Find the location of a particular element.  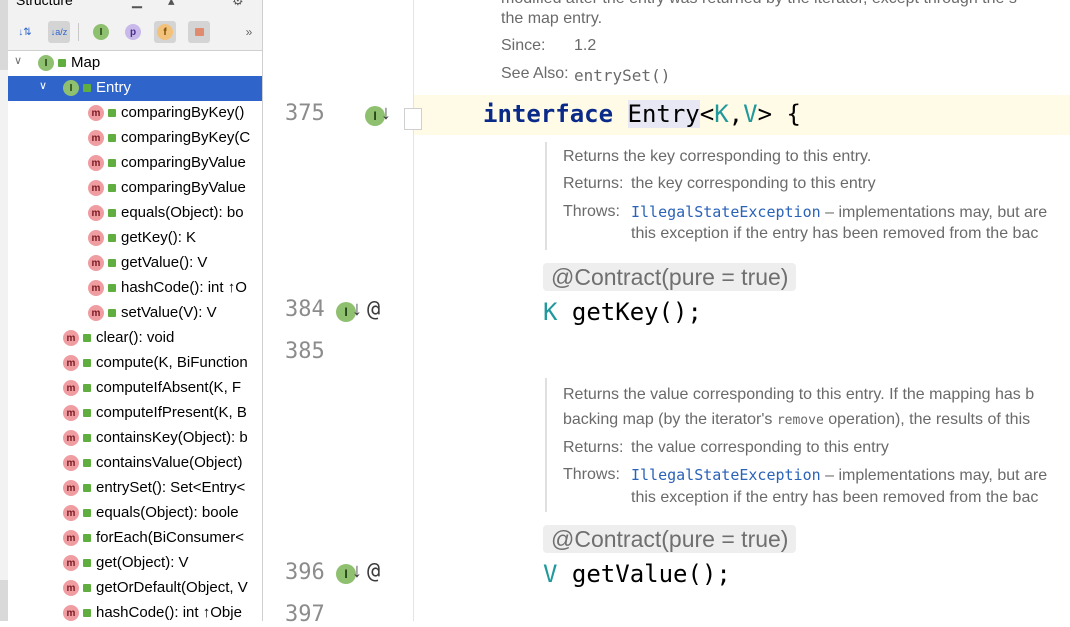

show-inherited-button: I is located at coordinates (101, 32).